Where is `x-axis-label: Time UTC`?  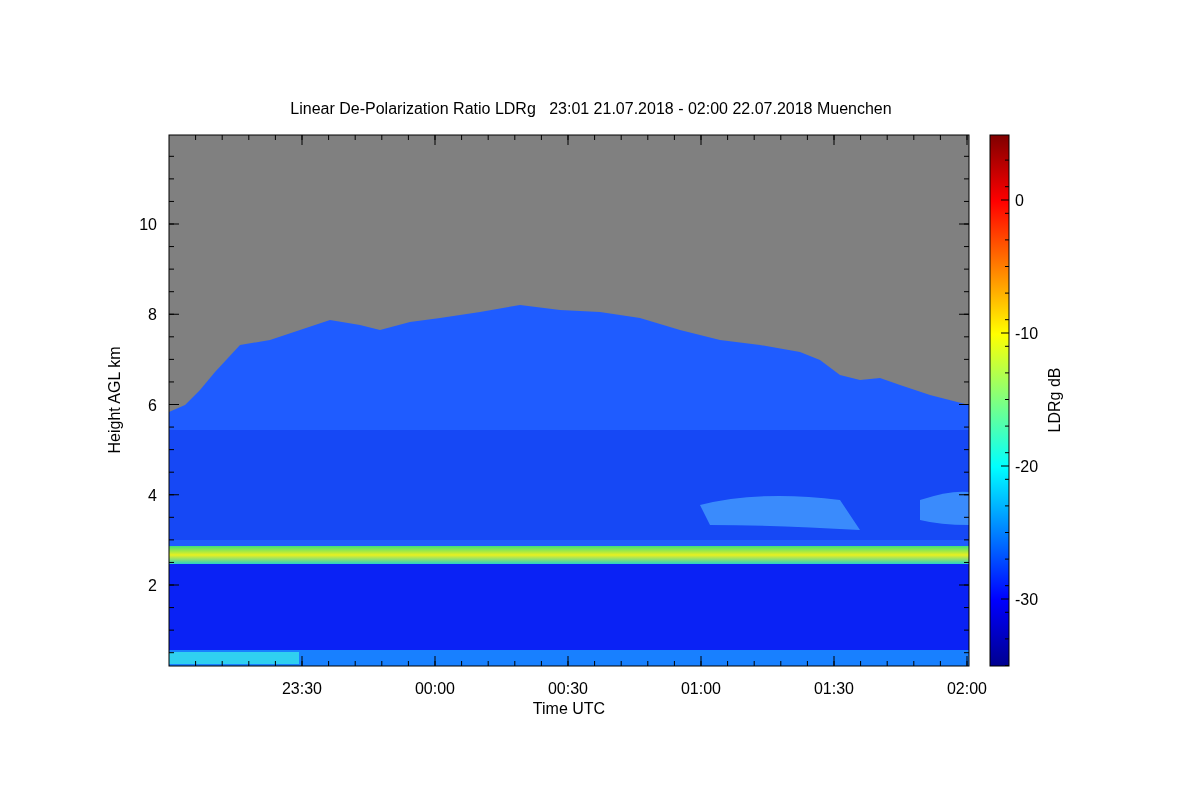 x-axis-label: Time UTC is located at coordinates (569, 708).